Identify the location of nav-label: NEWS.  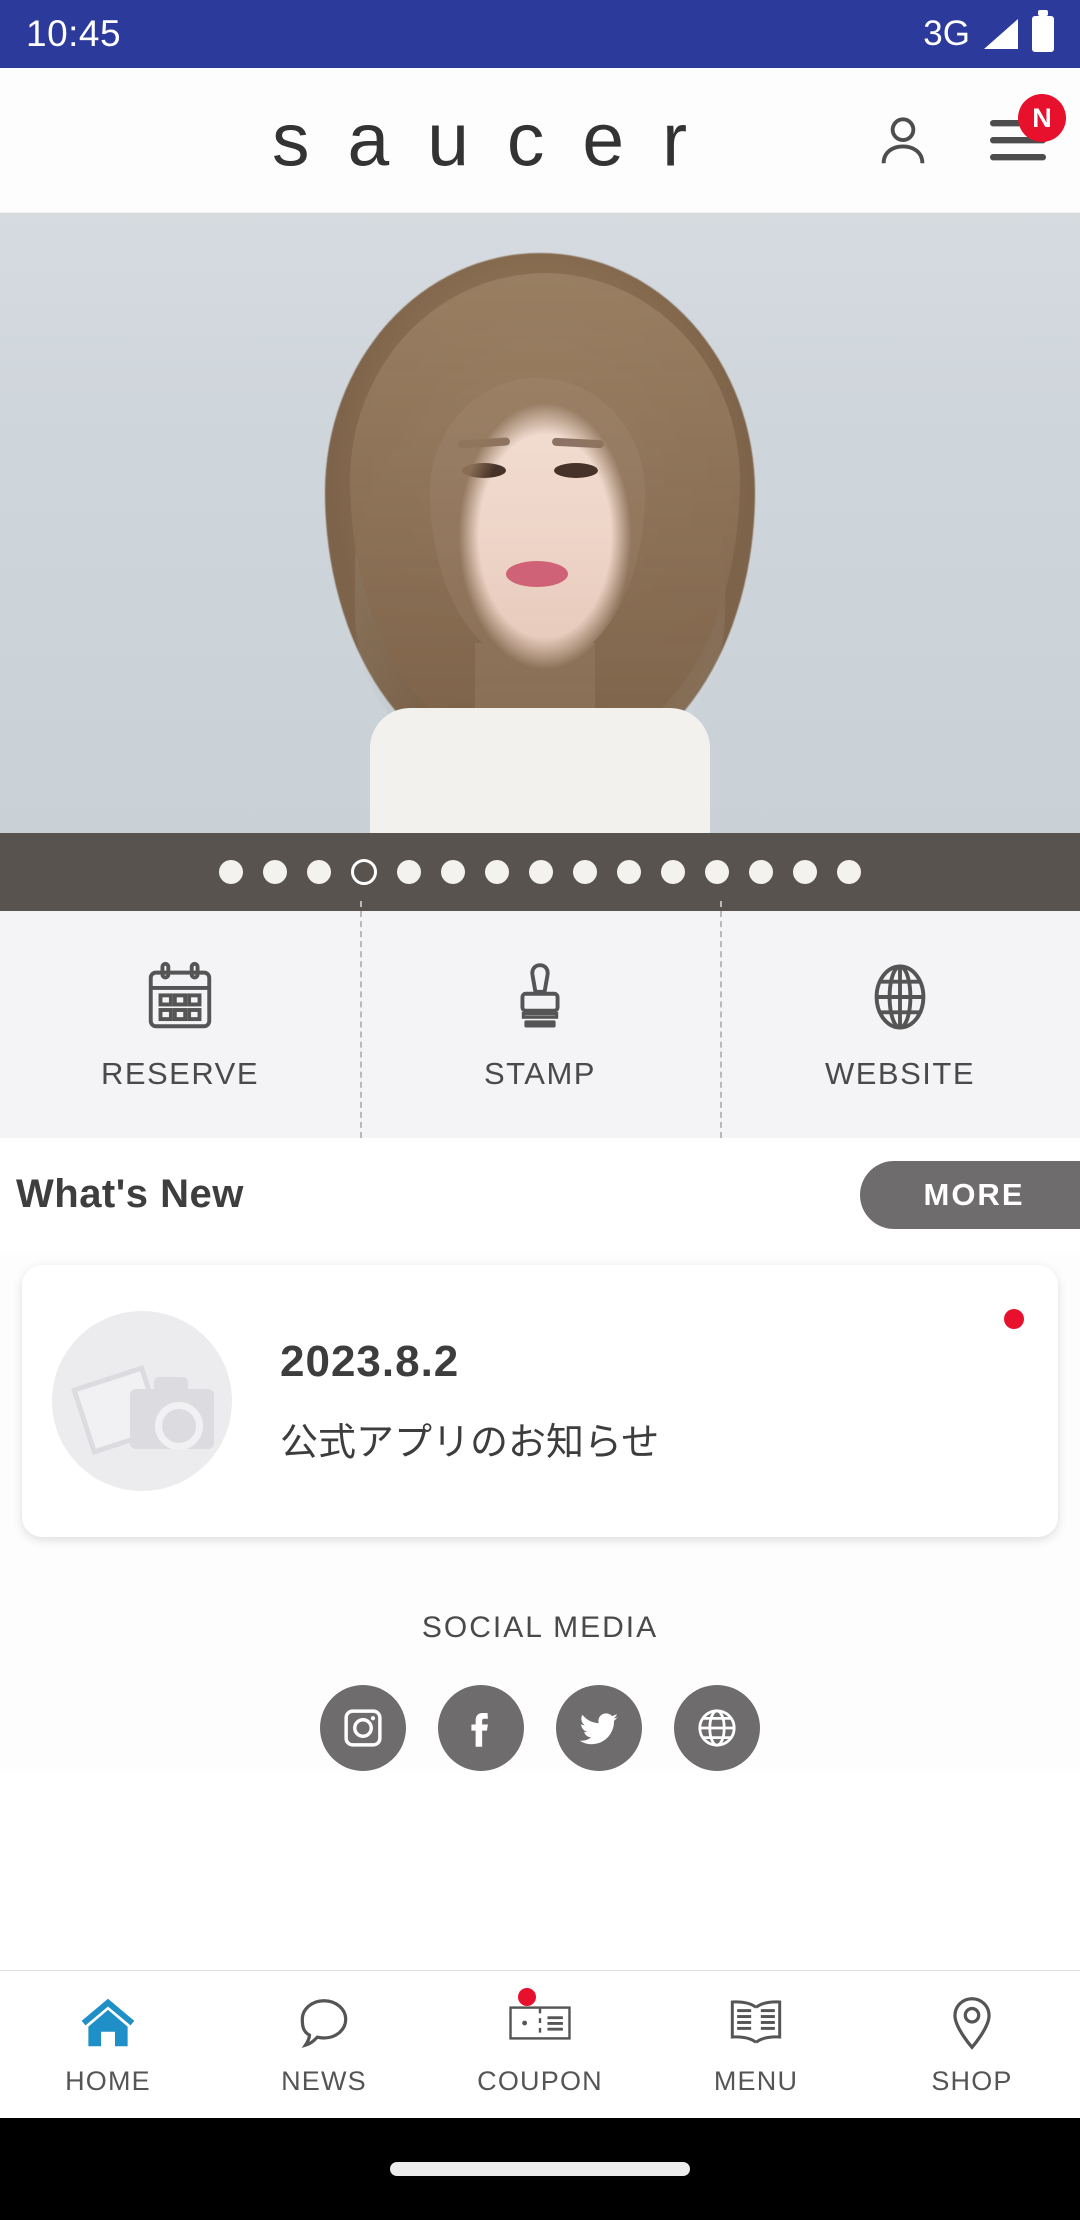
(324, 2081).